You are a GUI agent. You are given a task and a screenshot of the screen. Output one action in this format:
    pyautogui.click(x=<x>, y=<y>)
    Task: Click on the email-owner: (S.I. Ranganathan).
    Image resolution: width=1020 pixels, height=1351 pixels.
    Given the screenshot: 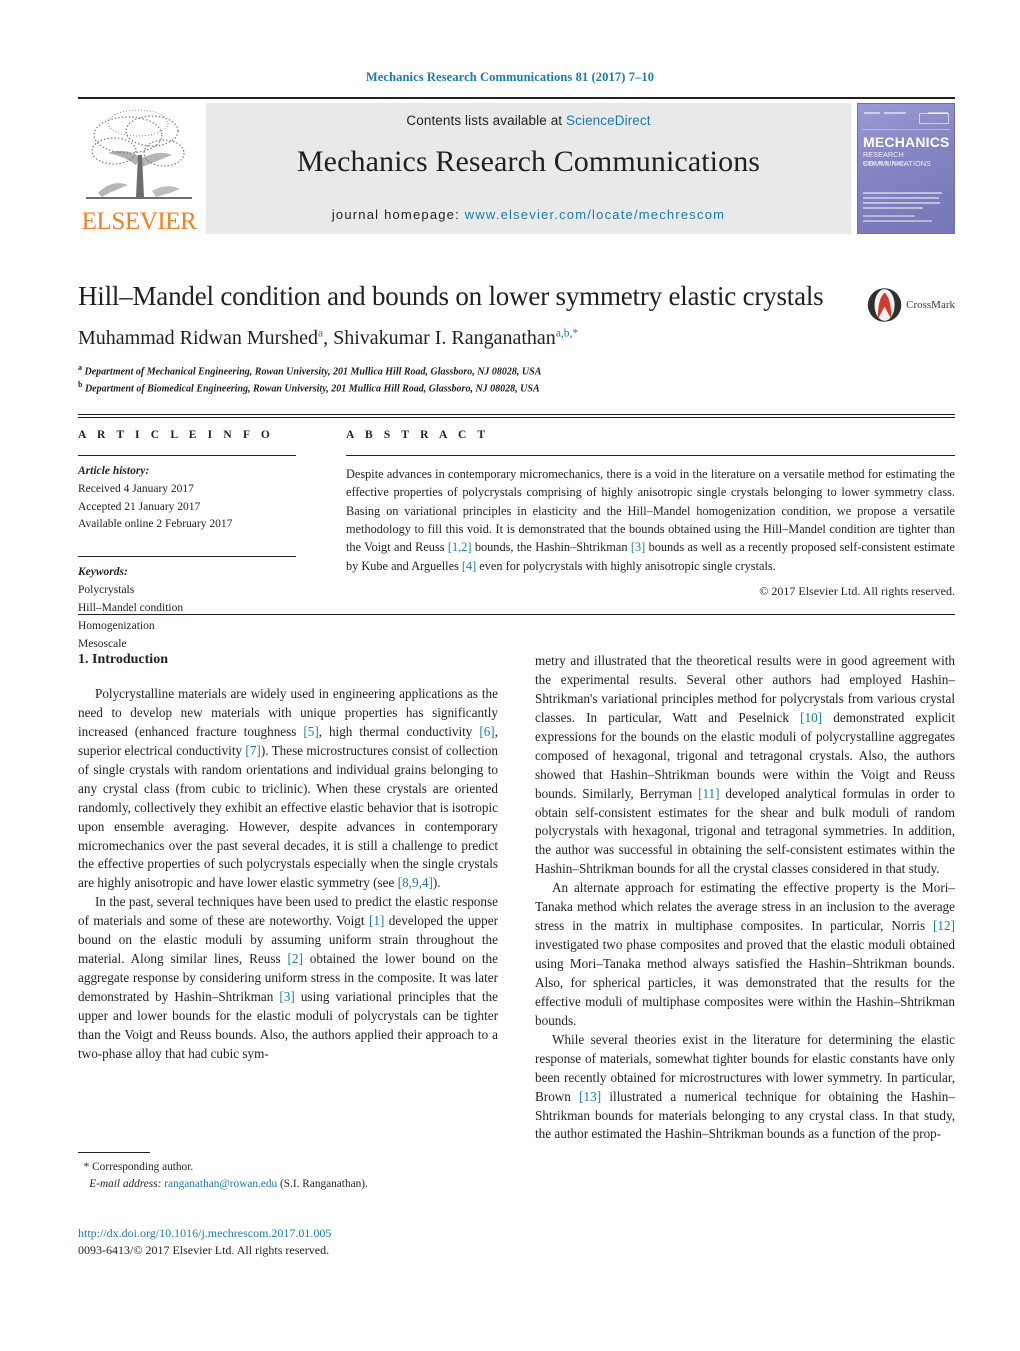 What is the action you would take?
    pyautogui.click(x=324, y=1183)
    